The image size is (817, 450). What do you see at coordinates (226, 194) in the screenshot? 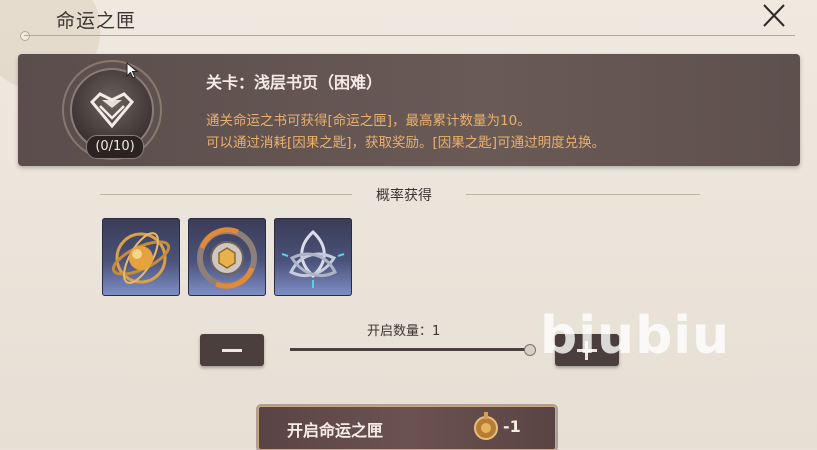
I see `divider-left` at bounding box center [226, 194].